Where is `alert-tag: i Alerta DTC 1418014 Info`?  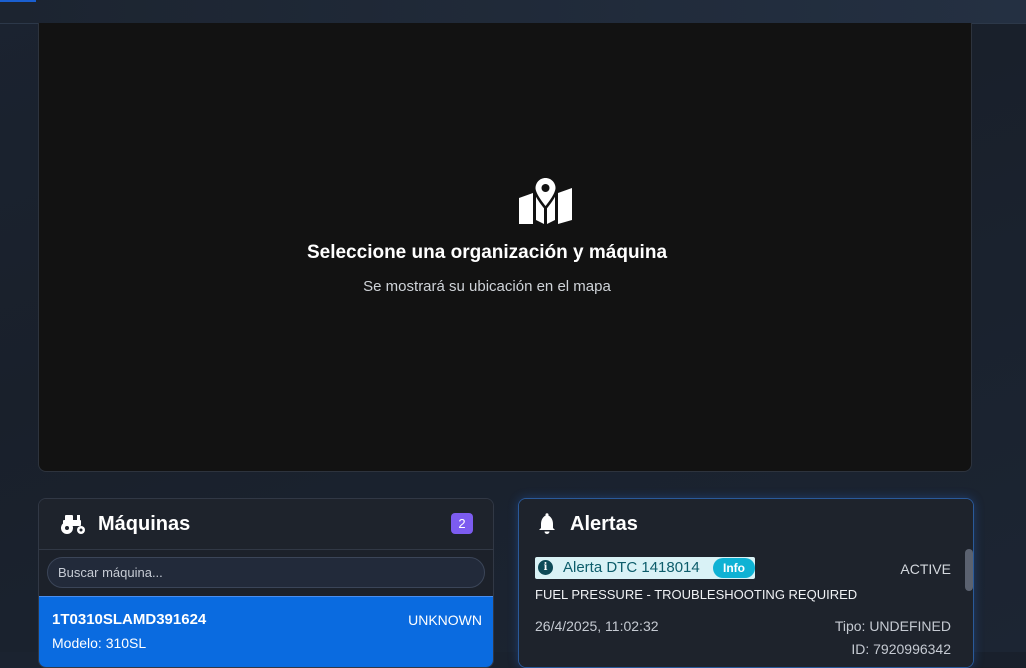 alert-tag: i Alerta DTC 1418014 Info is located at coordinates (645, 568).